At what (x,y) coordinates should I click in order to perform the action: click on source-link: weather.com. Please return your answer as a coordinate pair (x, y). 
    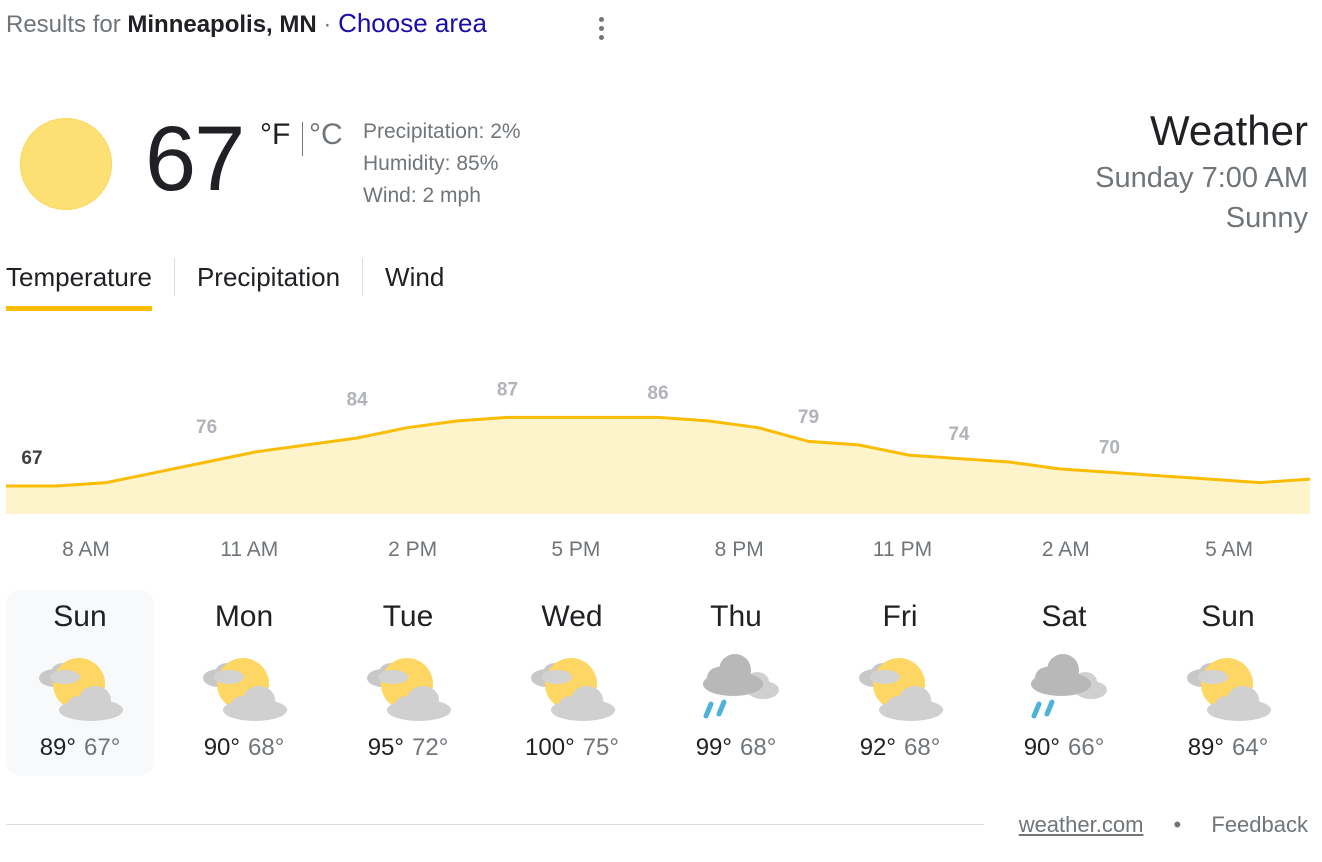
    Looking at the image, I should click on (1081, 824).